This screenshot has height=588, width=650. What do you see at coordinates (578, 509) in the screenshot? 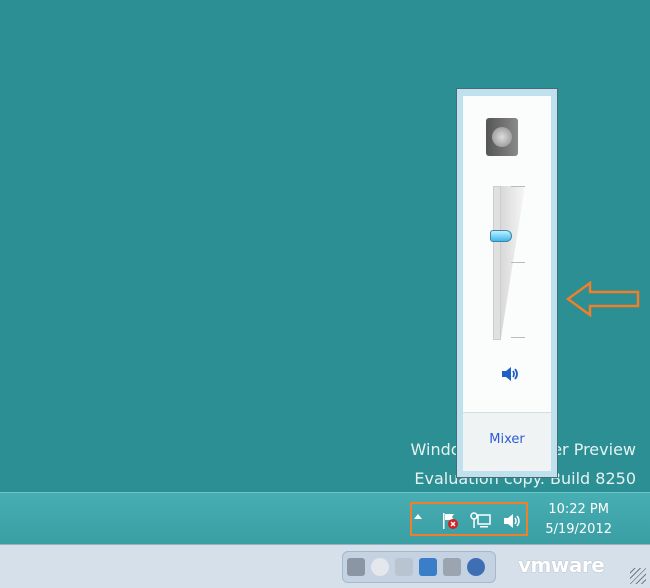
I see `clock-time: 10:22 PM` at bounding box center [578, 509].